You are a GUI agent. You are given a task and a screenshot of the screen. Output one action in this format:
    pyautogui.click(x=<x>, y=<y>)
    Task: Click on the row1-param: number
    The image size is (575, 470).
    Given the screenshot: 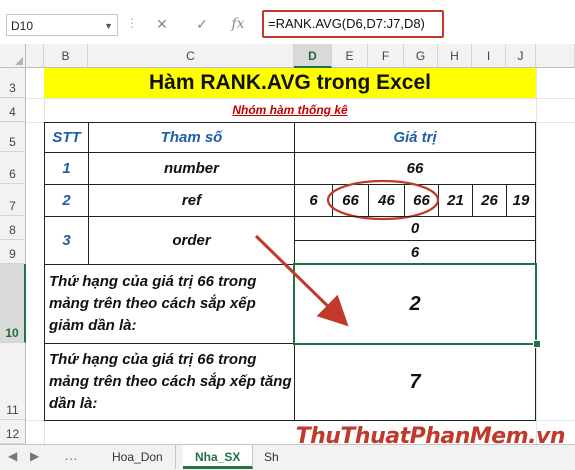 What is the action you would take?
    pyautogui.click(x=191, y=168)
    